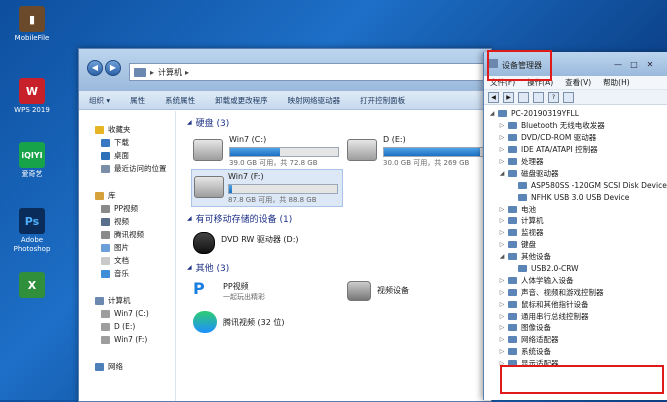 The height and width of the screenshot is (402, 667). Describe the element at coordinates (575, 292) in the screenshot. I see `device-tree-item: ▷ 声音、视频和游戏控制器` at that location.